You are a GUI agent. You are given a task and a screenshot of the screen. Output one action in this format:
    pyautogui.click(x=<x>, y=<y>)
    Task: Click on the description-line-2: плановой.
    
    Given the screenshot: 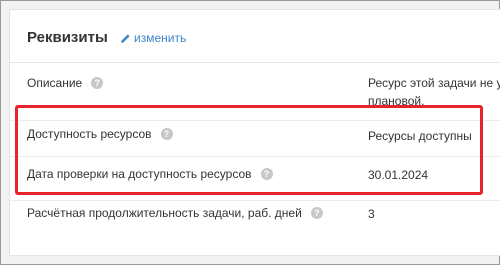 What is the action you would take?
    pyautogui.click(x=396, y=101)
    